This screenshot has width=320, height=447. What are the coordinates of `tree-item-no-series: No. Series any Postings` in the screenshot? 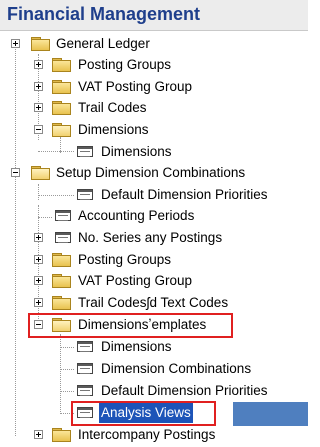 It's located at (154, 238).